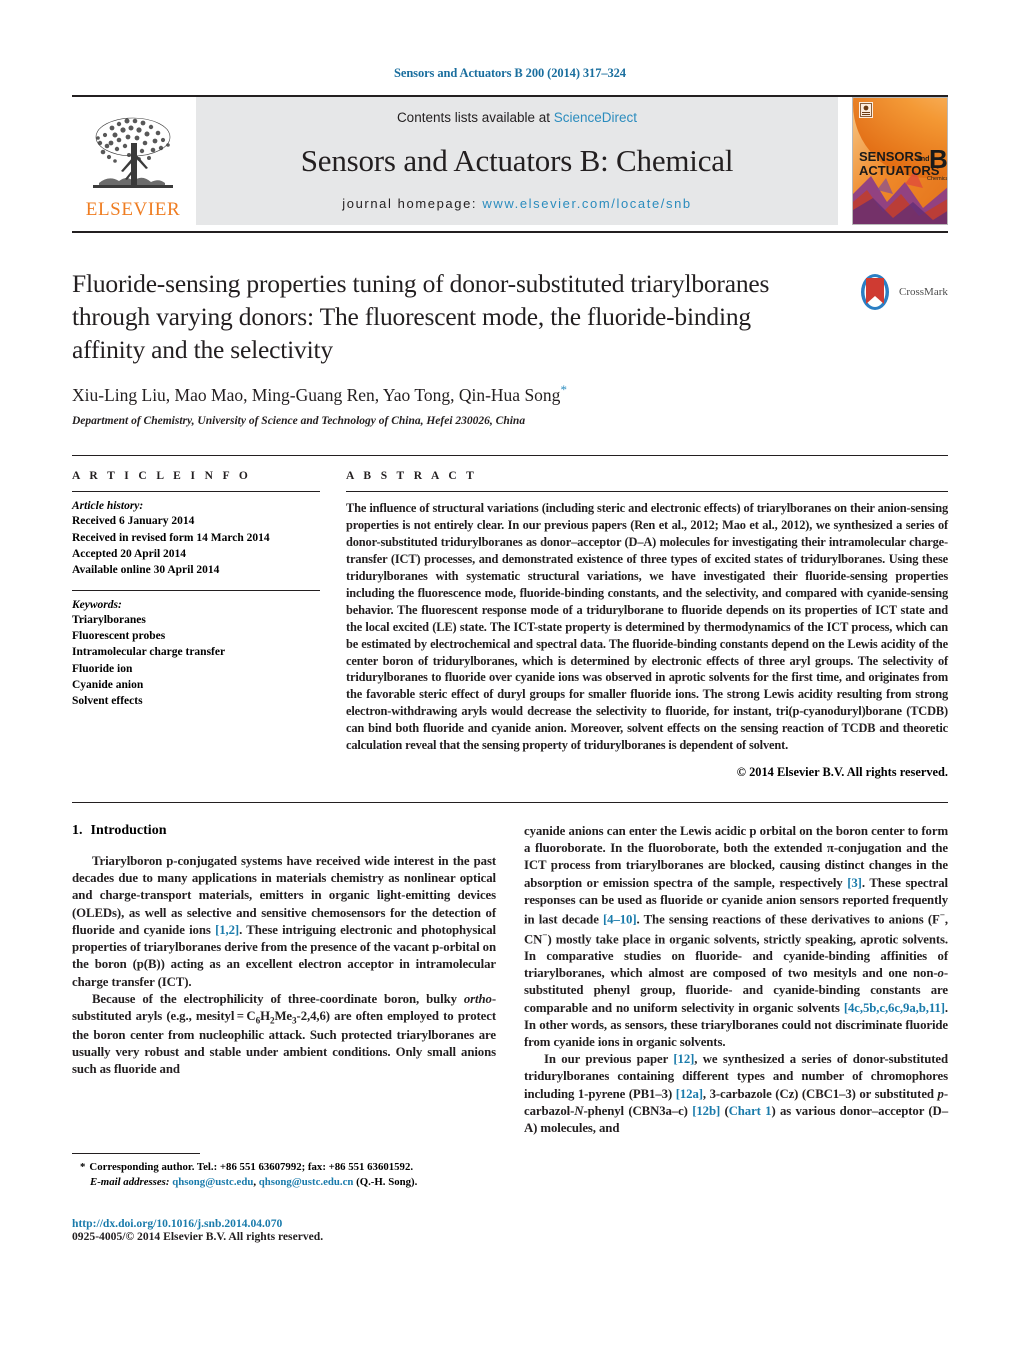 This screenshot has height=1351, width=1020. What do you see at coordinates (387, 1181) in the screenshot?
I see `email-suffix: (Q.-H. Song).` at bounding box center [387, 1181].